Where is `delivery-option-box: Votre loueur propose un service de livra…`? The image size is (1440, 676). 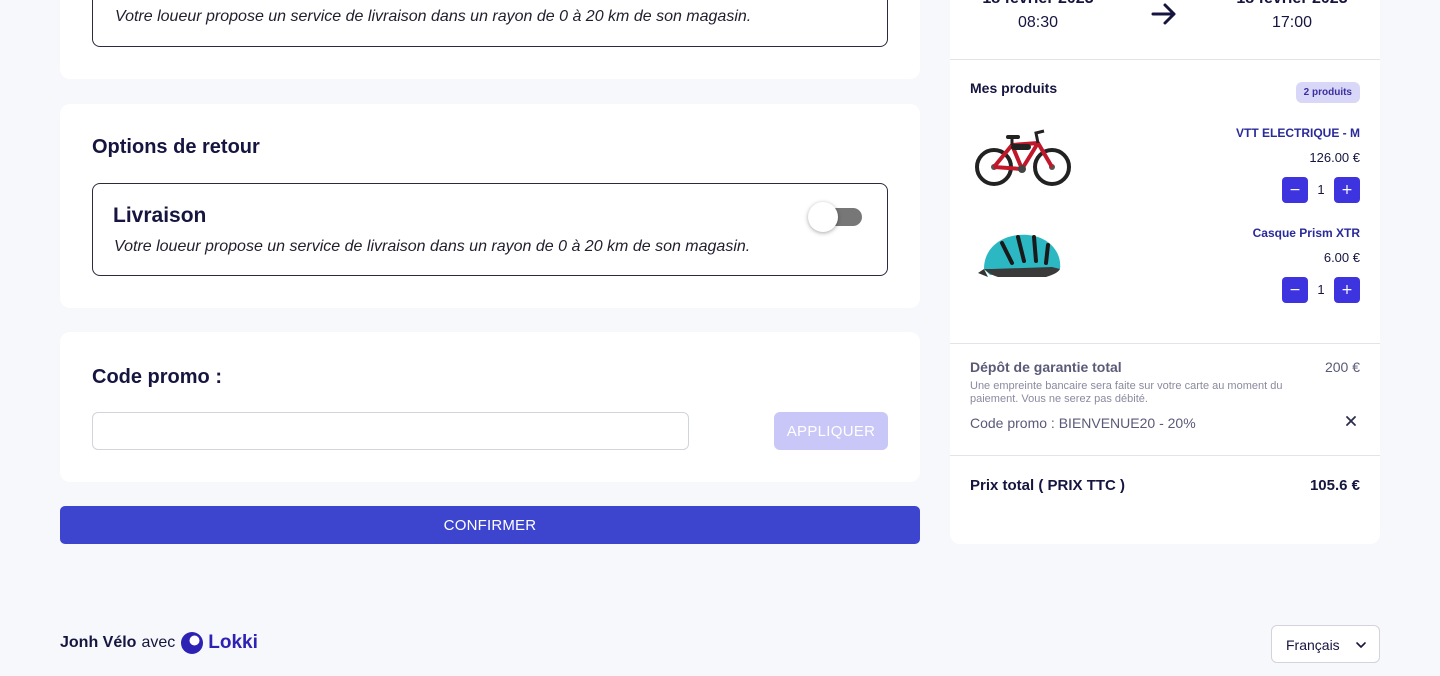
delivery-option-box: Votre loueur propose un service de livra… is located at coordinates (490, 23).